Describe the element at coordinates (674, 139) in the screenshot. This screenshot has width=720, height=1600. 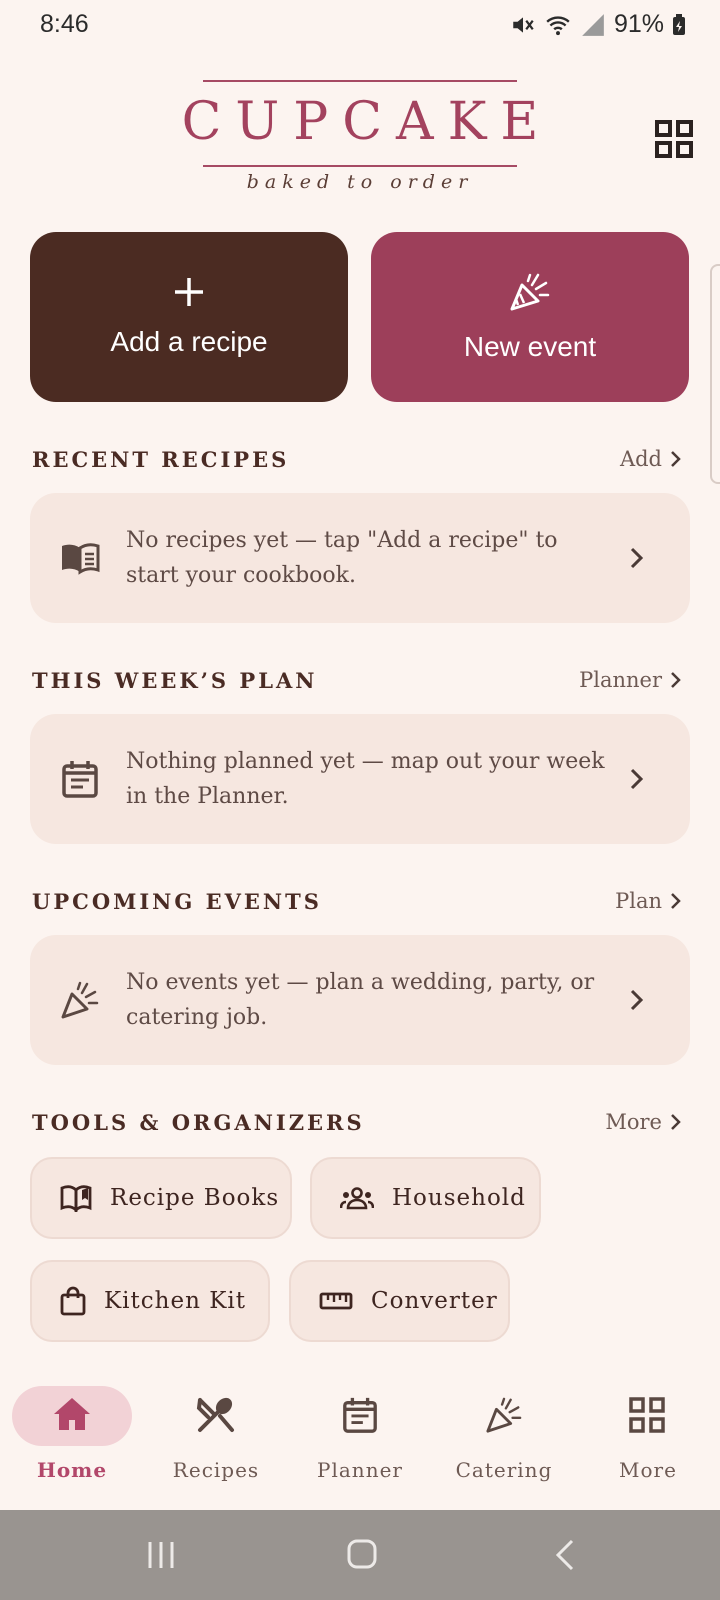
I see `grid-menu-icon` at that location.